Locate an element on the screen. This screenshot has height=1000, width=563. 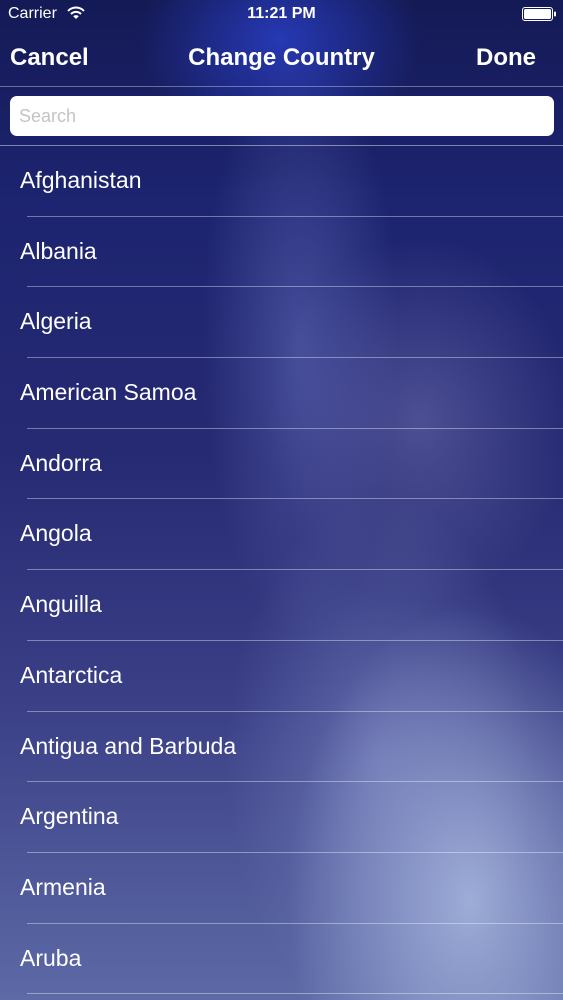
country-row: Angola is located at coordinates (281, 534).